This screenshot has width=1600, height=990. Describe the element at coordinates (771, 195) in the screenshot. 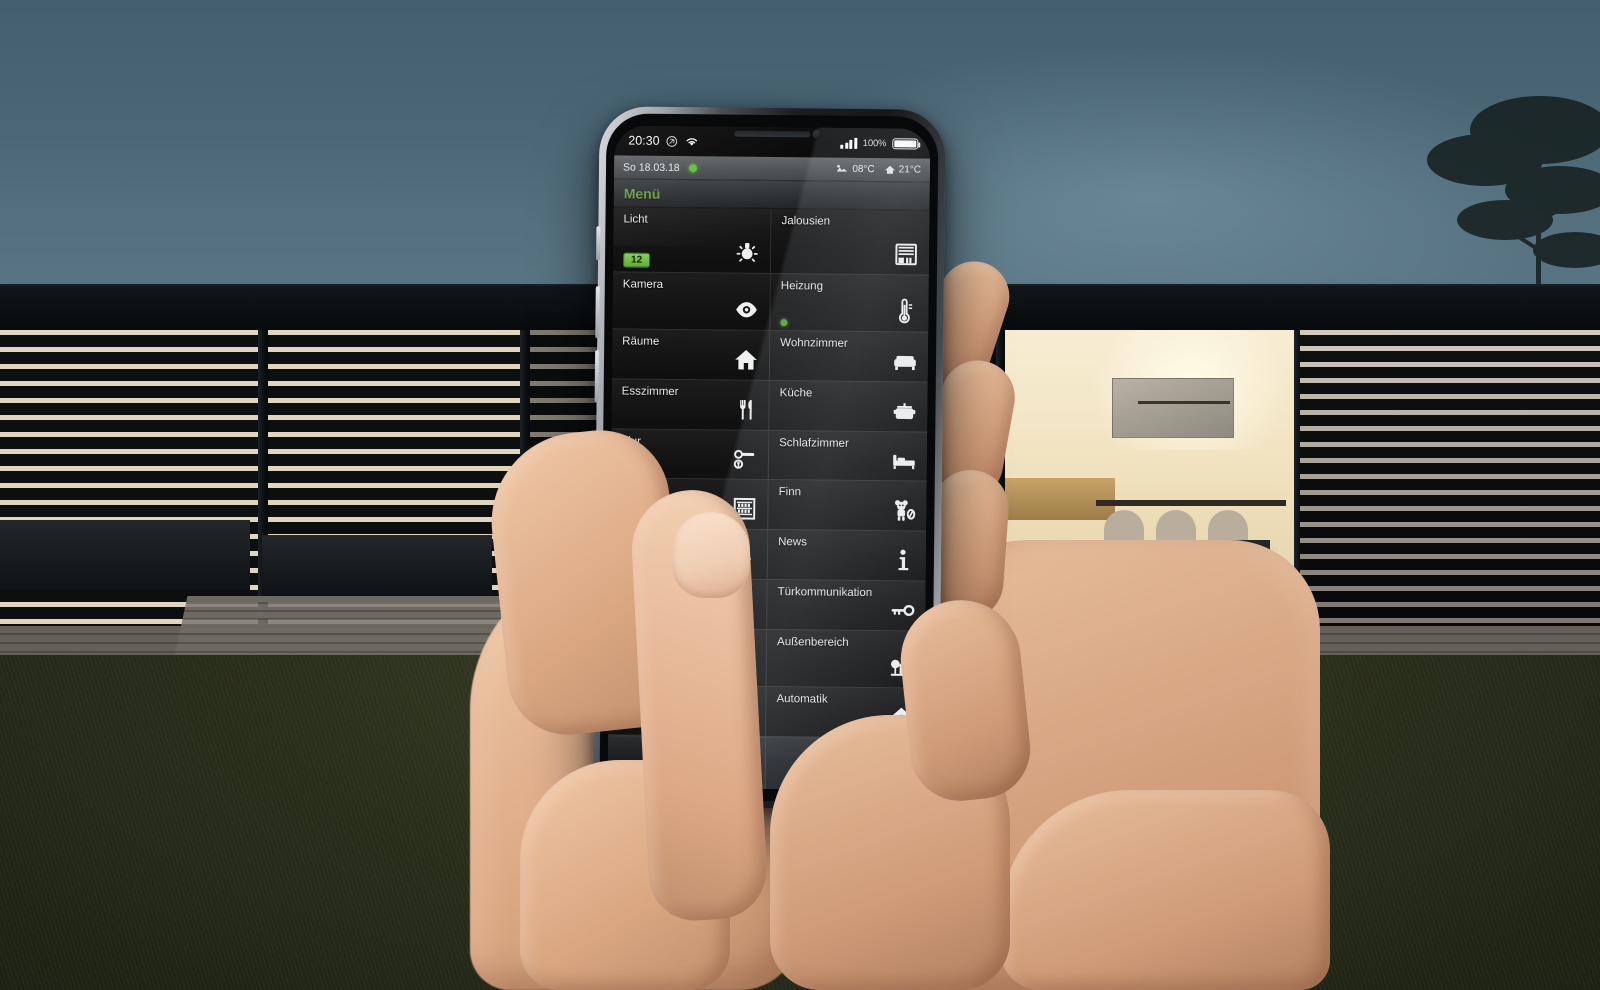

I see `app-title-bar: Menü` at that location.